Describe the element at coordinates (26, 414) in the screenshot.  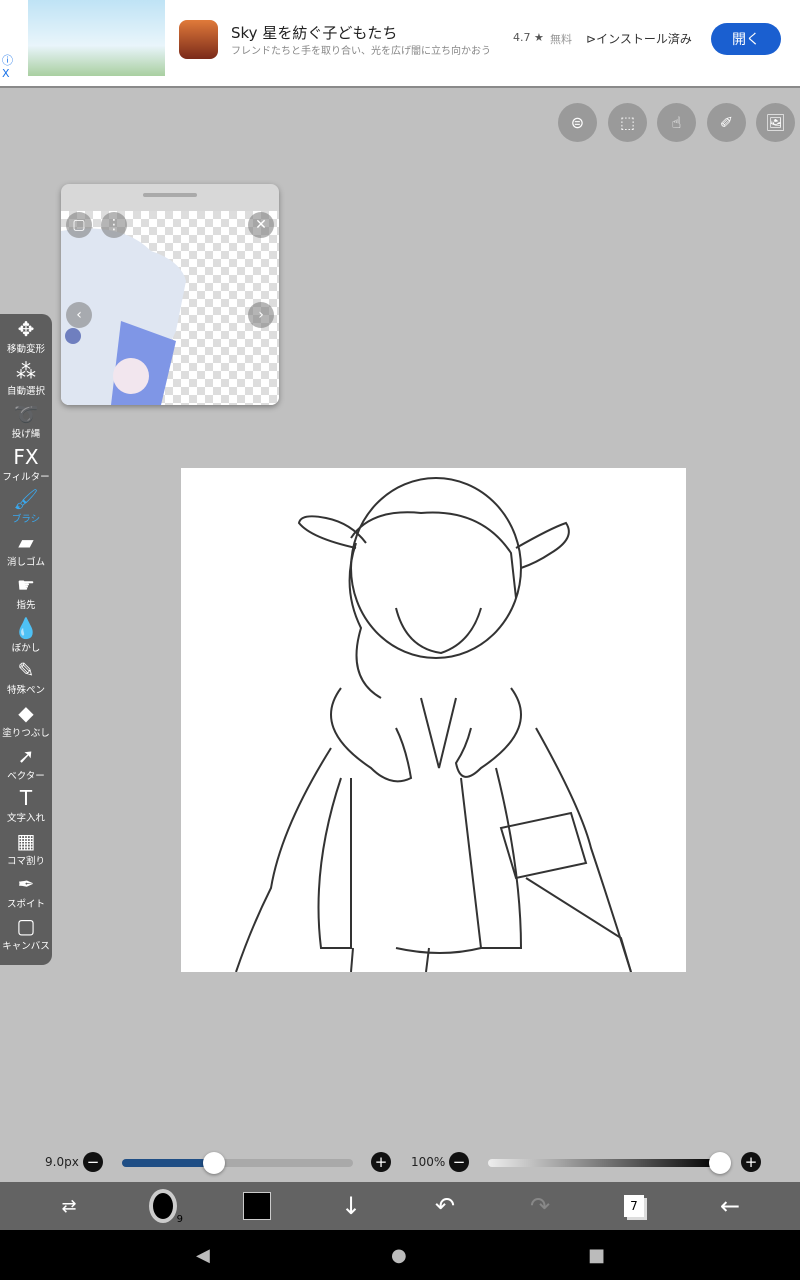
I see `tool-icon: ➰` at that location.